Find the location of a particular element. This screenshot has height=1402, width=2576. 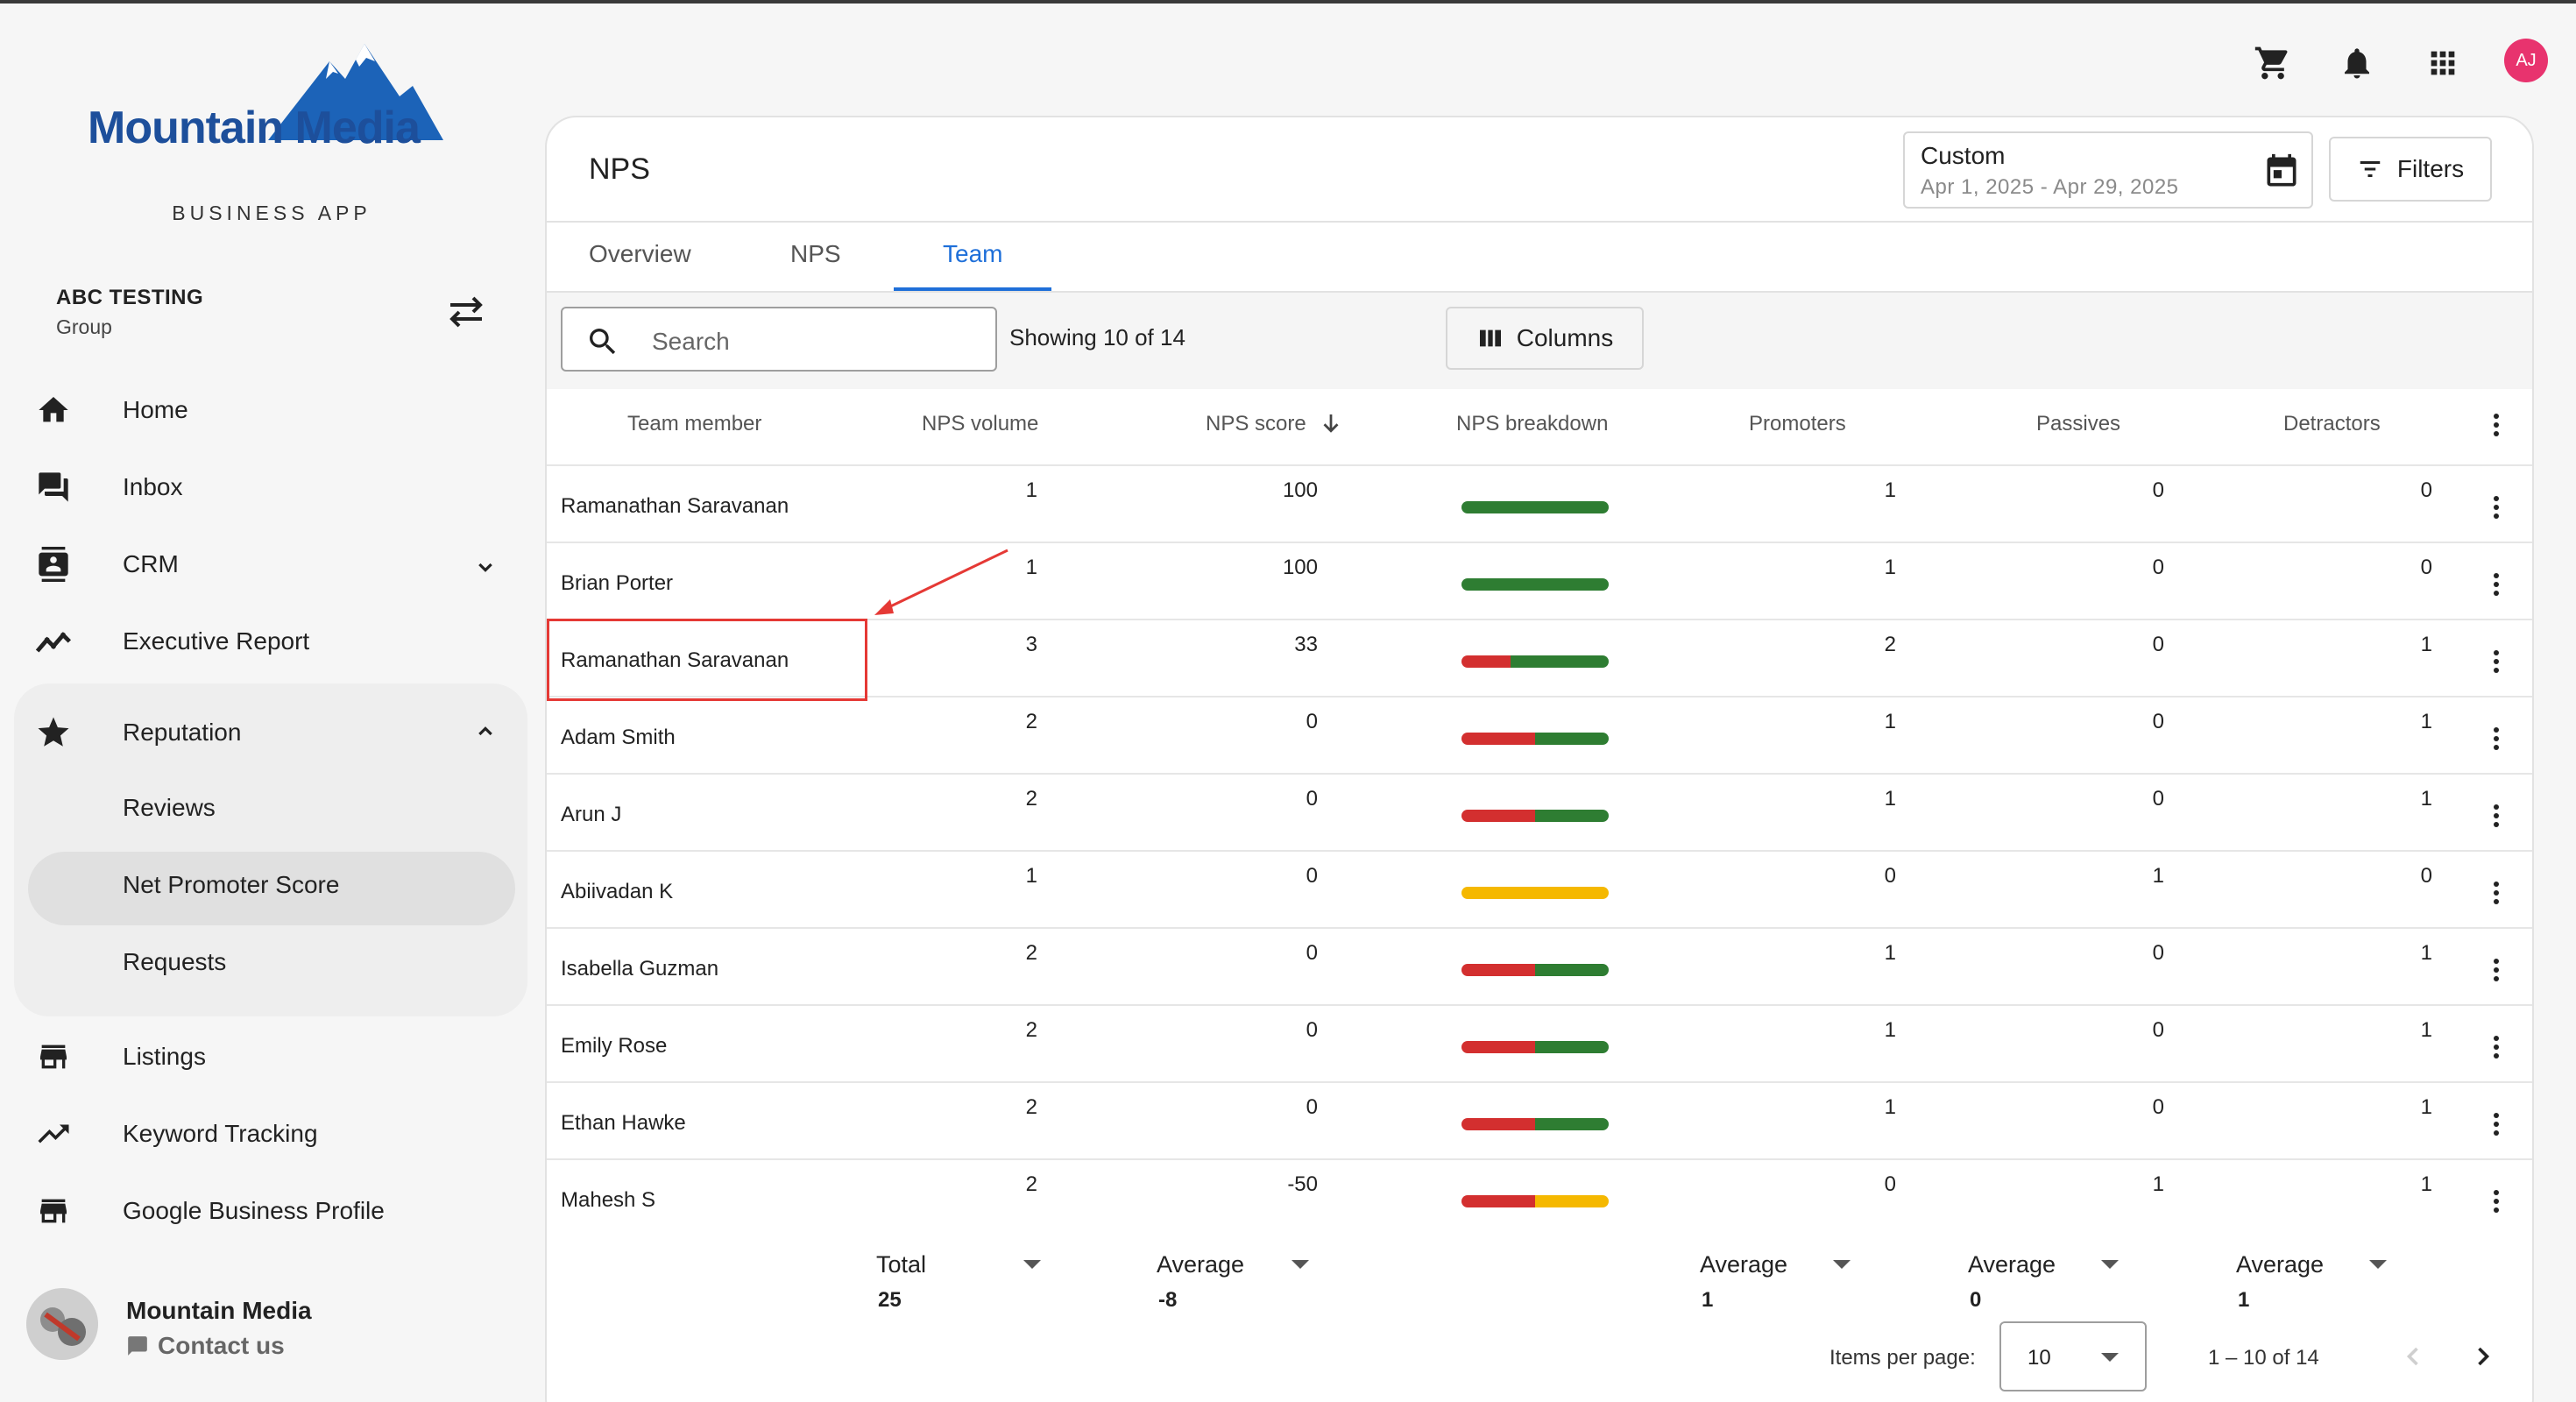

chevron-right-icon is located at coordinates (2483, 1356).